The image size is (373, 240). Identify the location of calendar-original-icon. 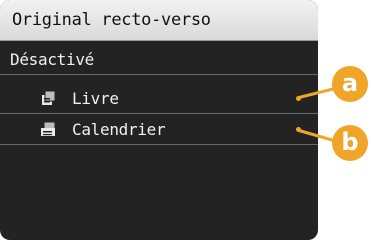
(48, 128).